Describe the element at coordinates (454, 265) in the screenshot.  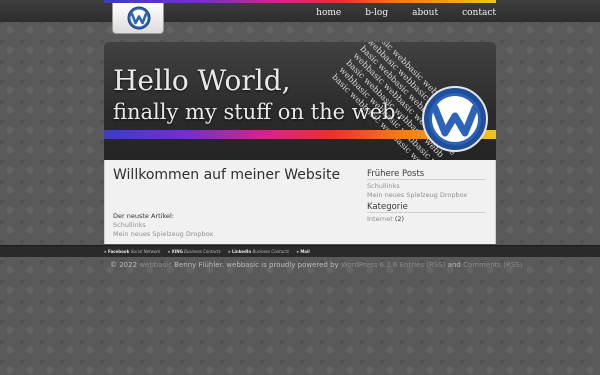
I see `footer-and-text: and` at that location.